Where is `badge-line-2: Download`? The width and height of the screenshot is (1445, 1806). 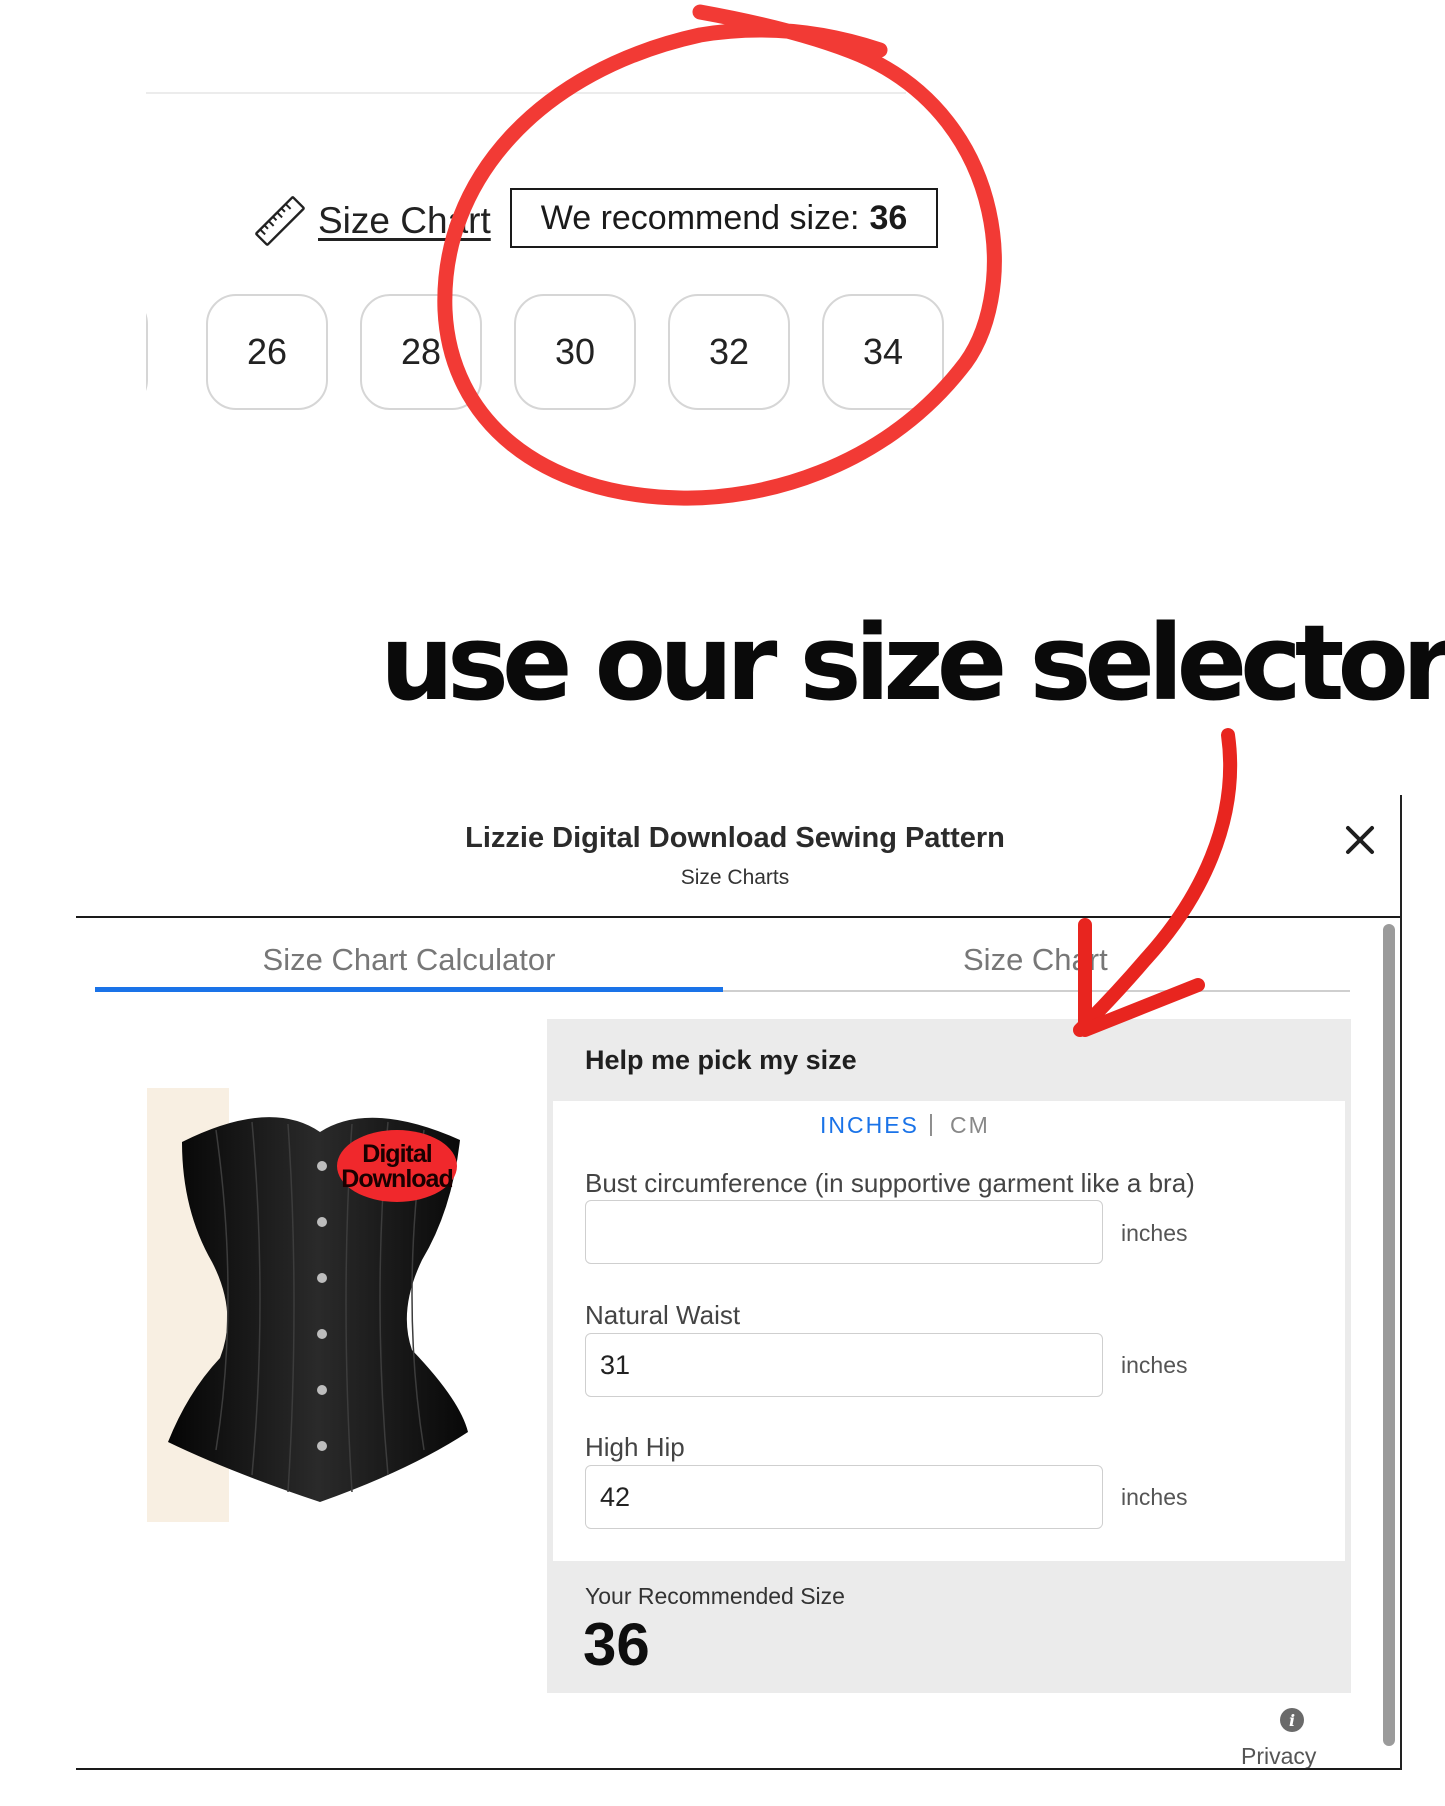 badge-line-2: Download is located at coordinates (396, 1179).